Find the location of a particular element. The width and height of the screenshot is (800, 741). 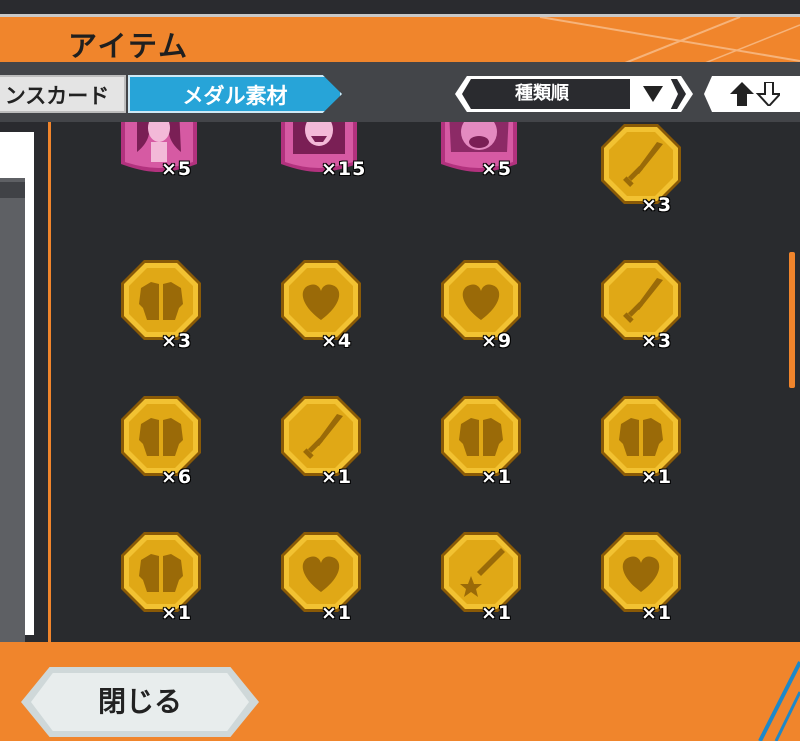

sort-label: 種類順 is located at coordinates (542, 93).